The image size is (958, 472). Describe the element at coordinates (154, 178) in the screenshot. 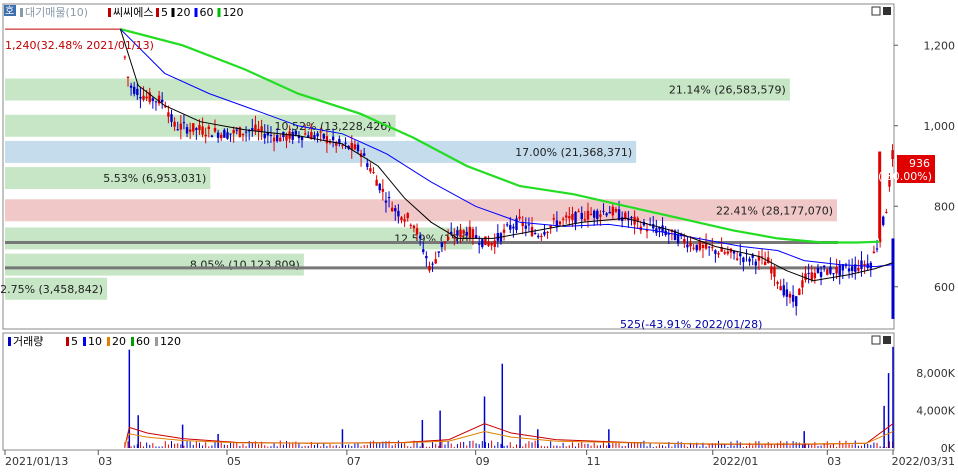

I see `volume-profile-label: 5.53% (6,953,031)` at that location.